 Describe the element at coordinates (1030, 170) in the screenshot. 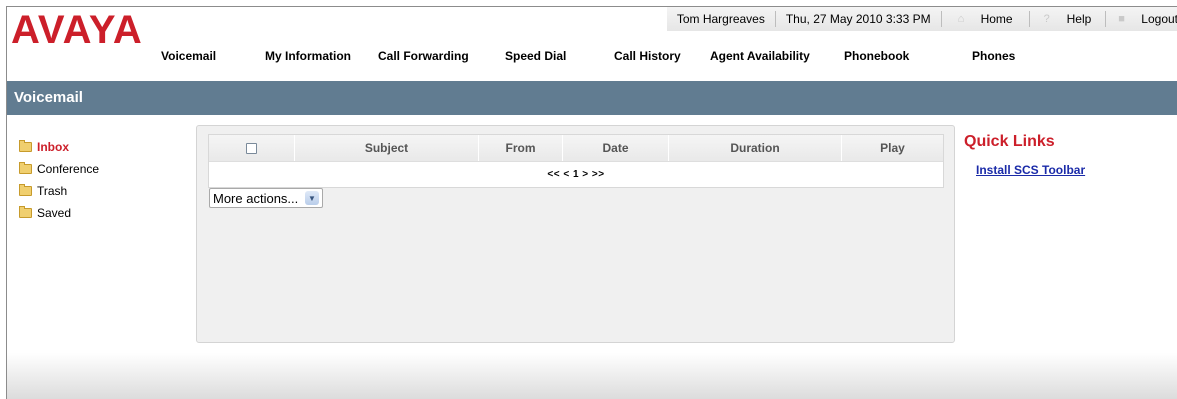

I see `install-scs-toolbar-link: Install SCS Toolbar` at that location.